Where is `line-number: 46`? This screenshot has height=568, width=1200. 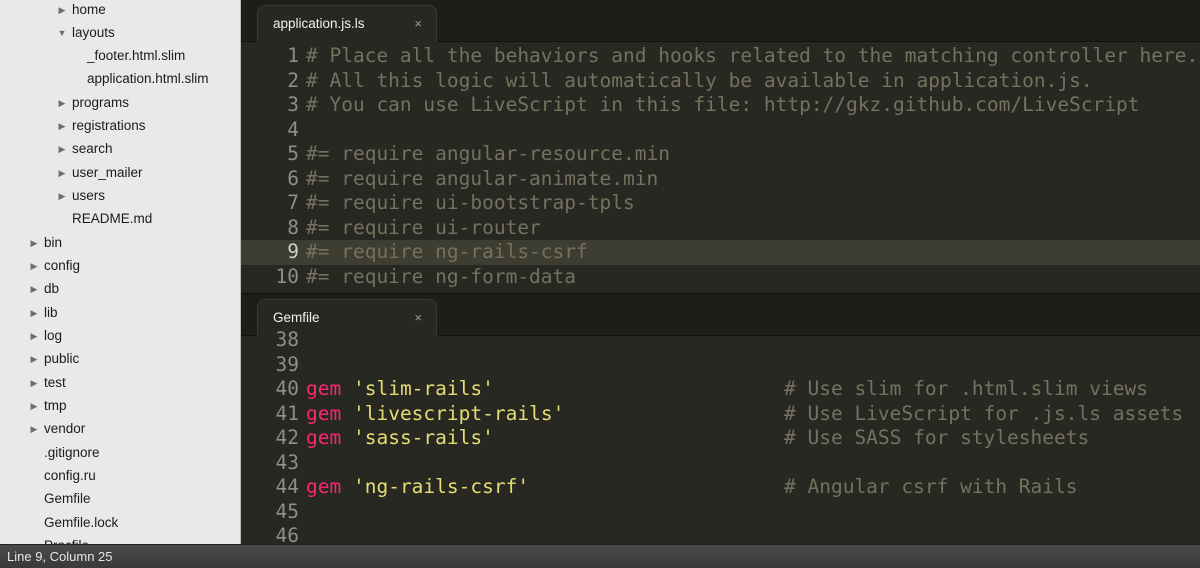
line-number: 46 is located at coordinates (287, 534).